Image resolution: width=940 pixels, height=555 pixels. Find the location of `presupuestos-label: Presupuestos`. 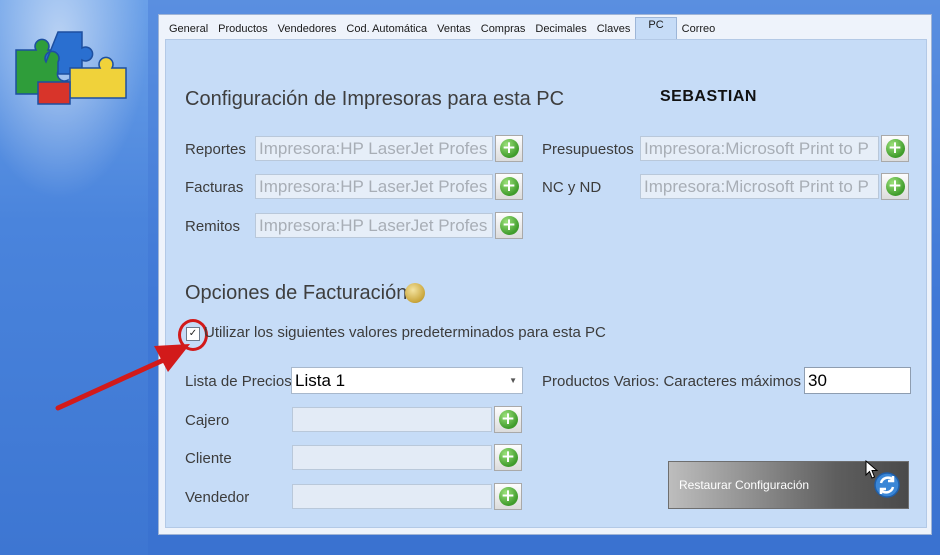

presupuestos-label: Presupuestos is located at coordinates (588, 149).